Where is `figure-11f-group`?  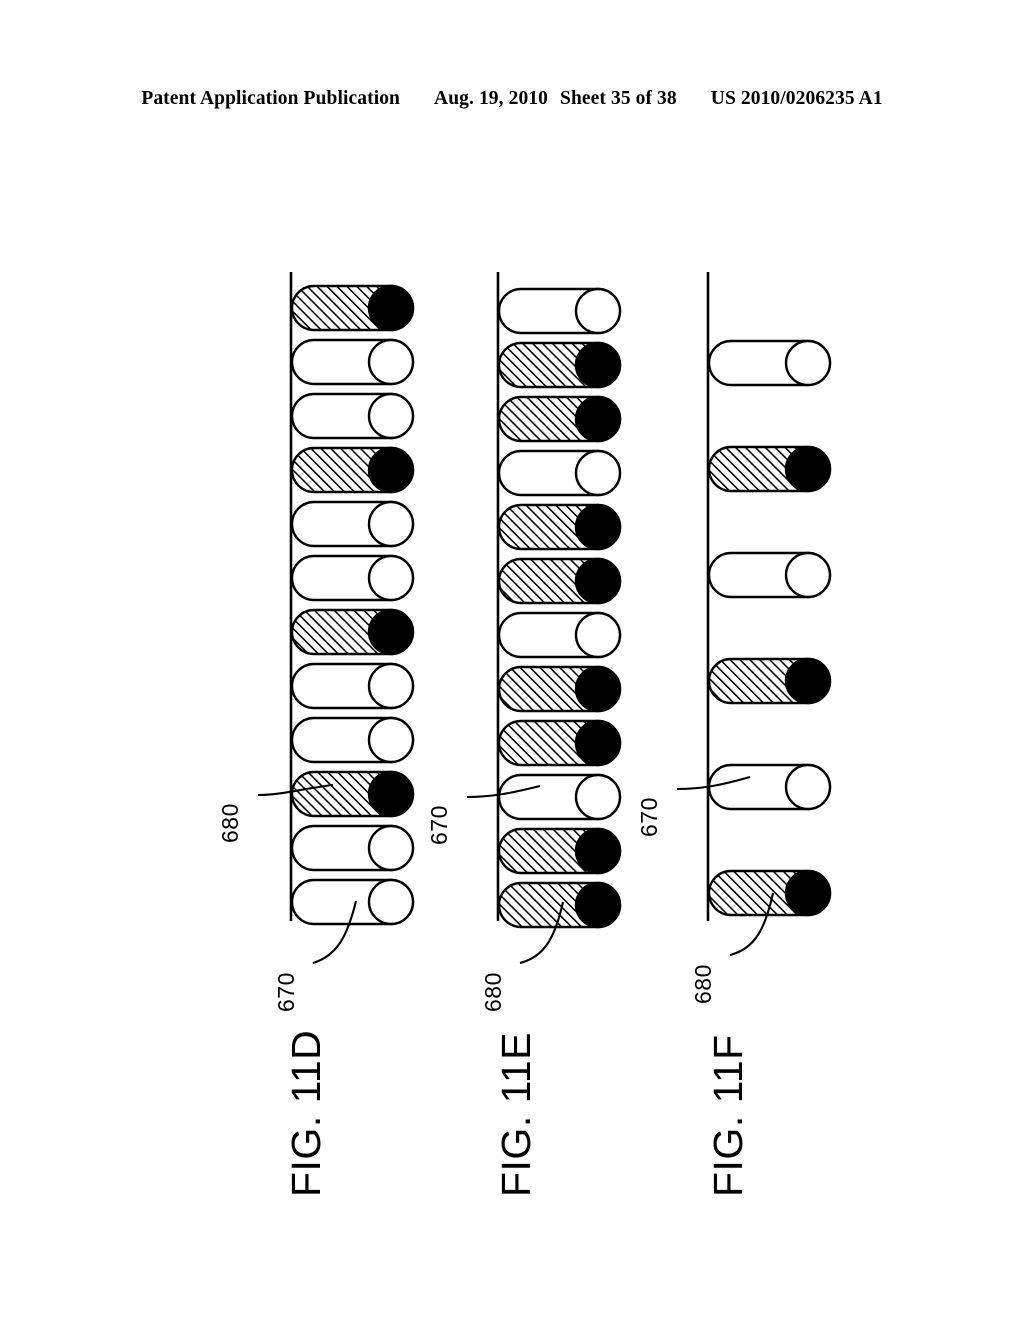
figure-11f-group is located at coordinates (754, 614).